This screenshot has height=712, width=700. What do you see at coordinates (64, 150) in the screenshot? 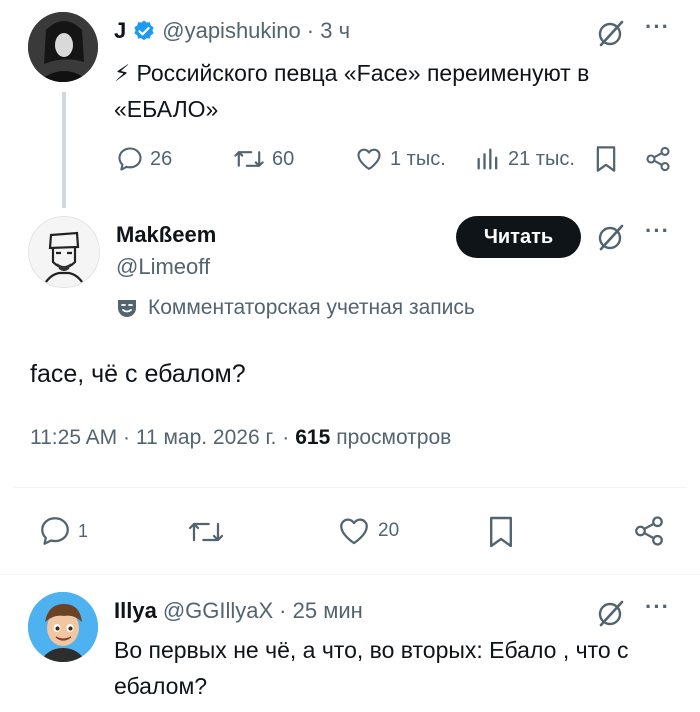
I see `thread-connector-line` at bounding box center [64, 150].